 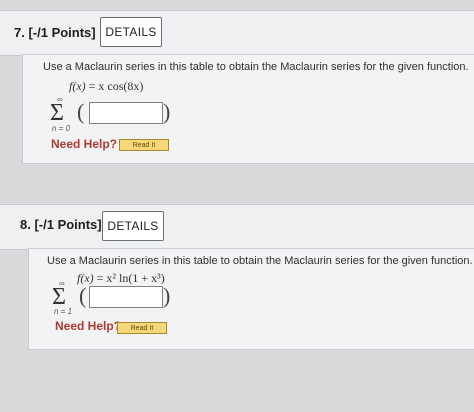 What do you see at coordinates (126, 297) in the screenshot?
I see `question-8-answer-input` at bounding box center [126, 297].